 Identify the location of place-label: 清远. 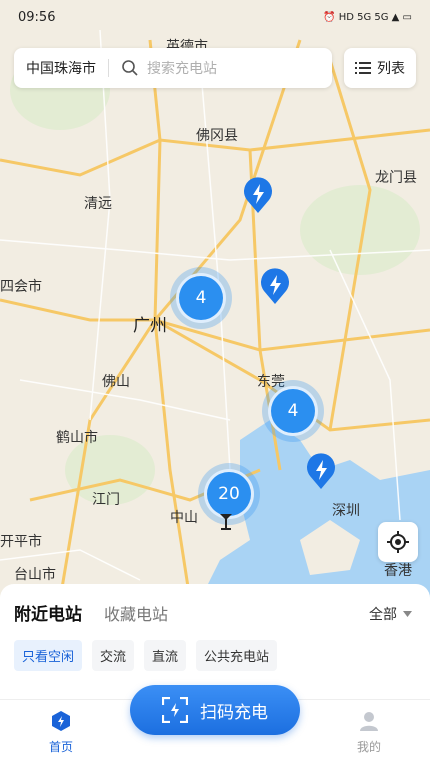
(98, 204).